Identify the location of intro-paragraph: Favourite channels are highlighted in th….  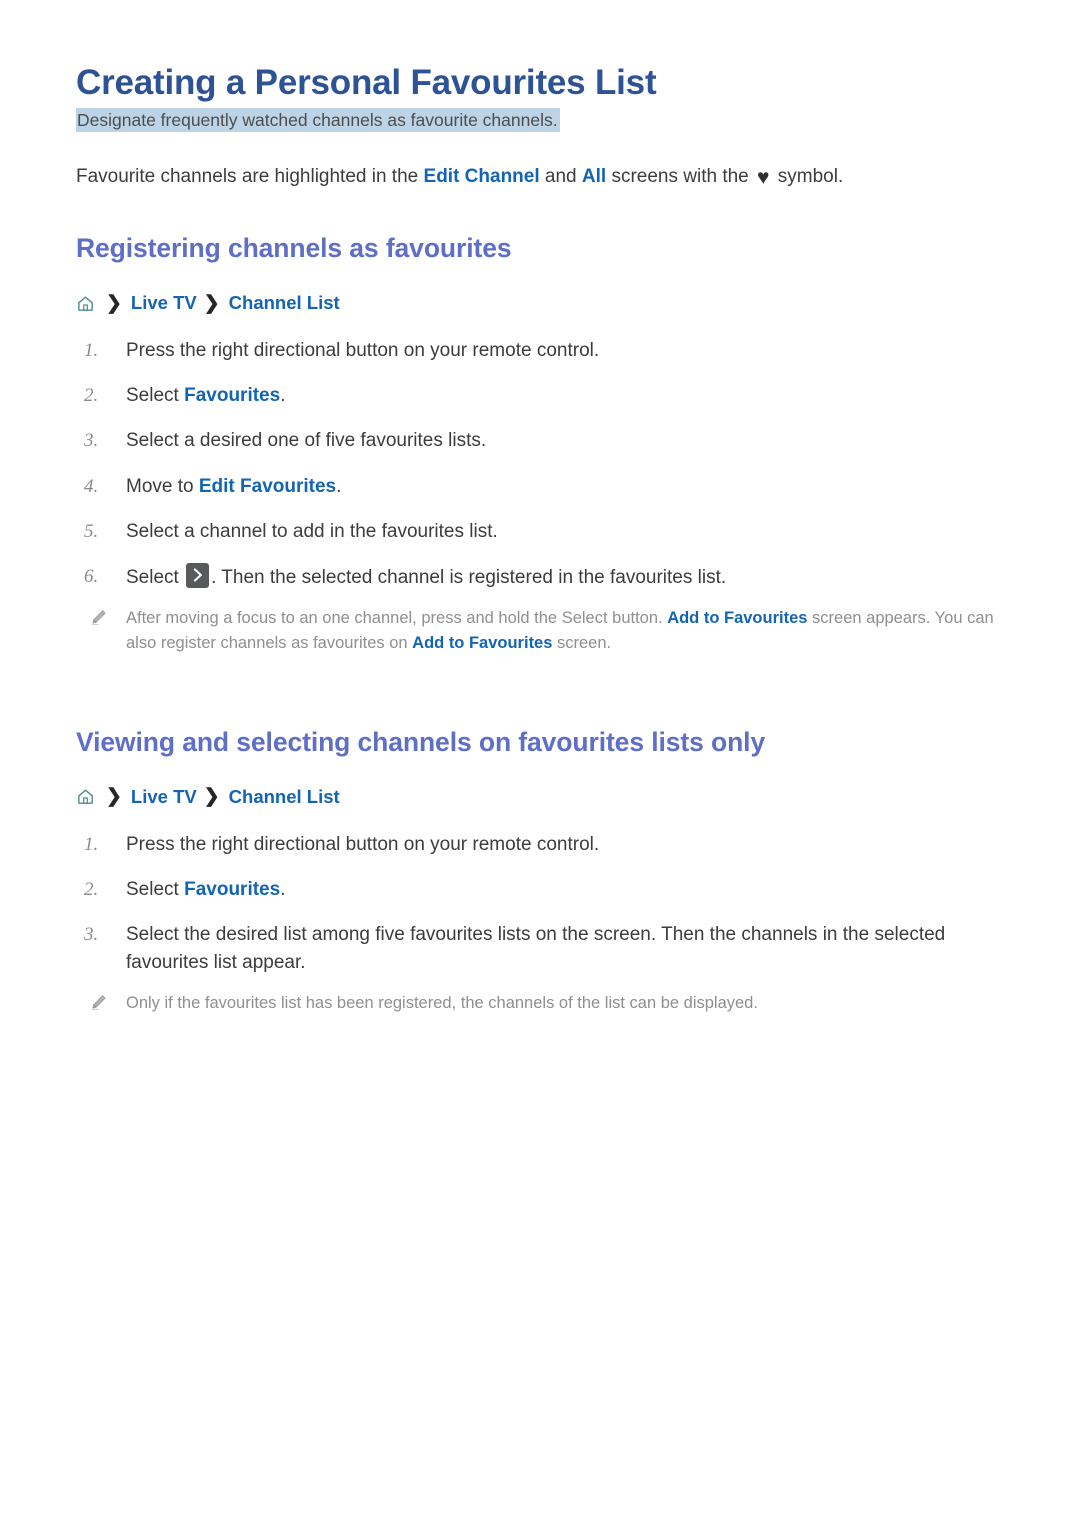
(542, 177).